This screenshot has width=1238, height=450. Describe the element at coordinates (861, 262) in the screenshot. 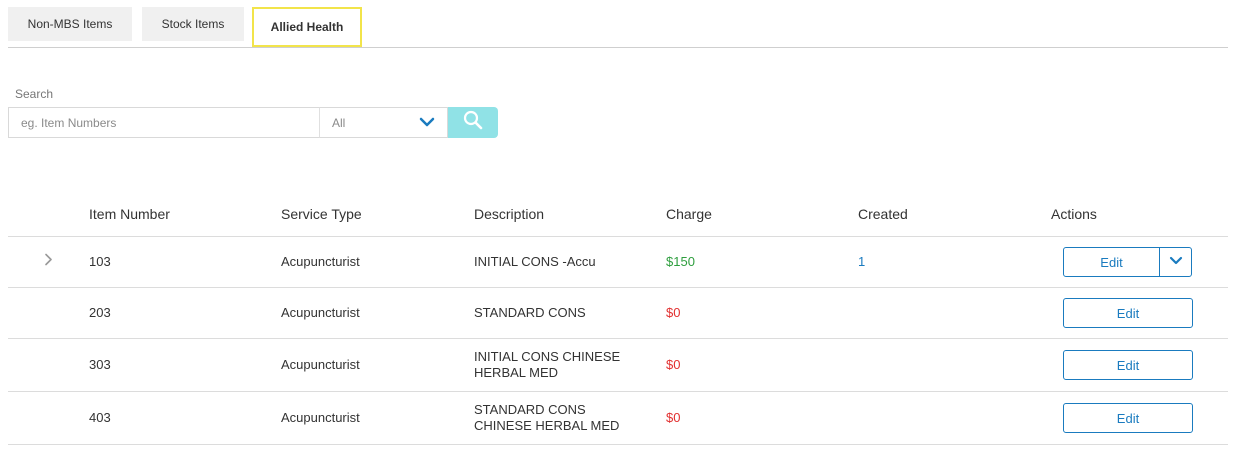

I see `cell-created: 1` at that location.